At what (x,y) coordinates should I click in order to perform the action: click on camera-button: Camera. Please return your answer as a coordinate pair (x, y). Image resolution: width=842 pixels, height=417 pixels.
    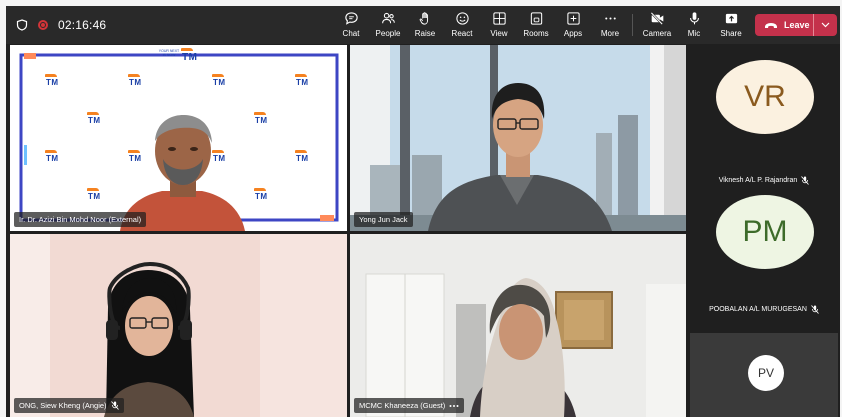
    Looking at the image, I should click on (657, 25).